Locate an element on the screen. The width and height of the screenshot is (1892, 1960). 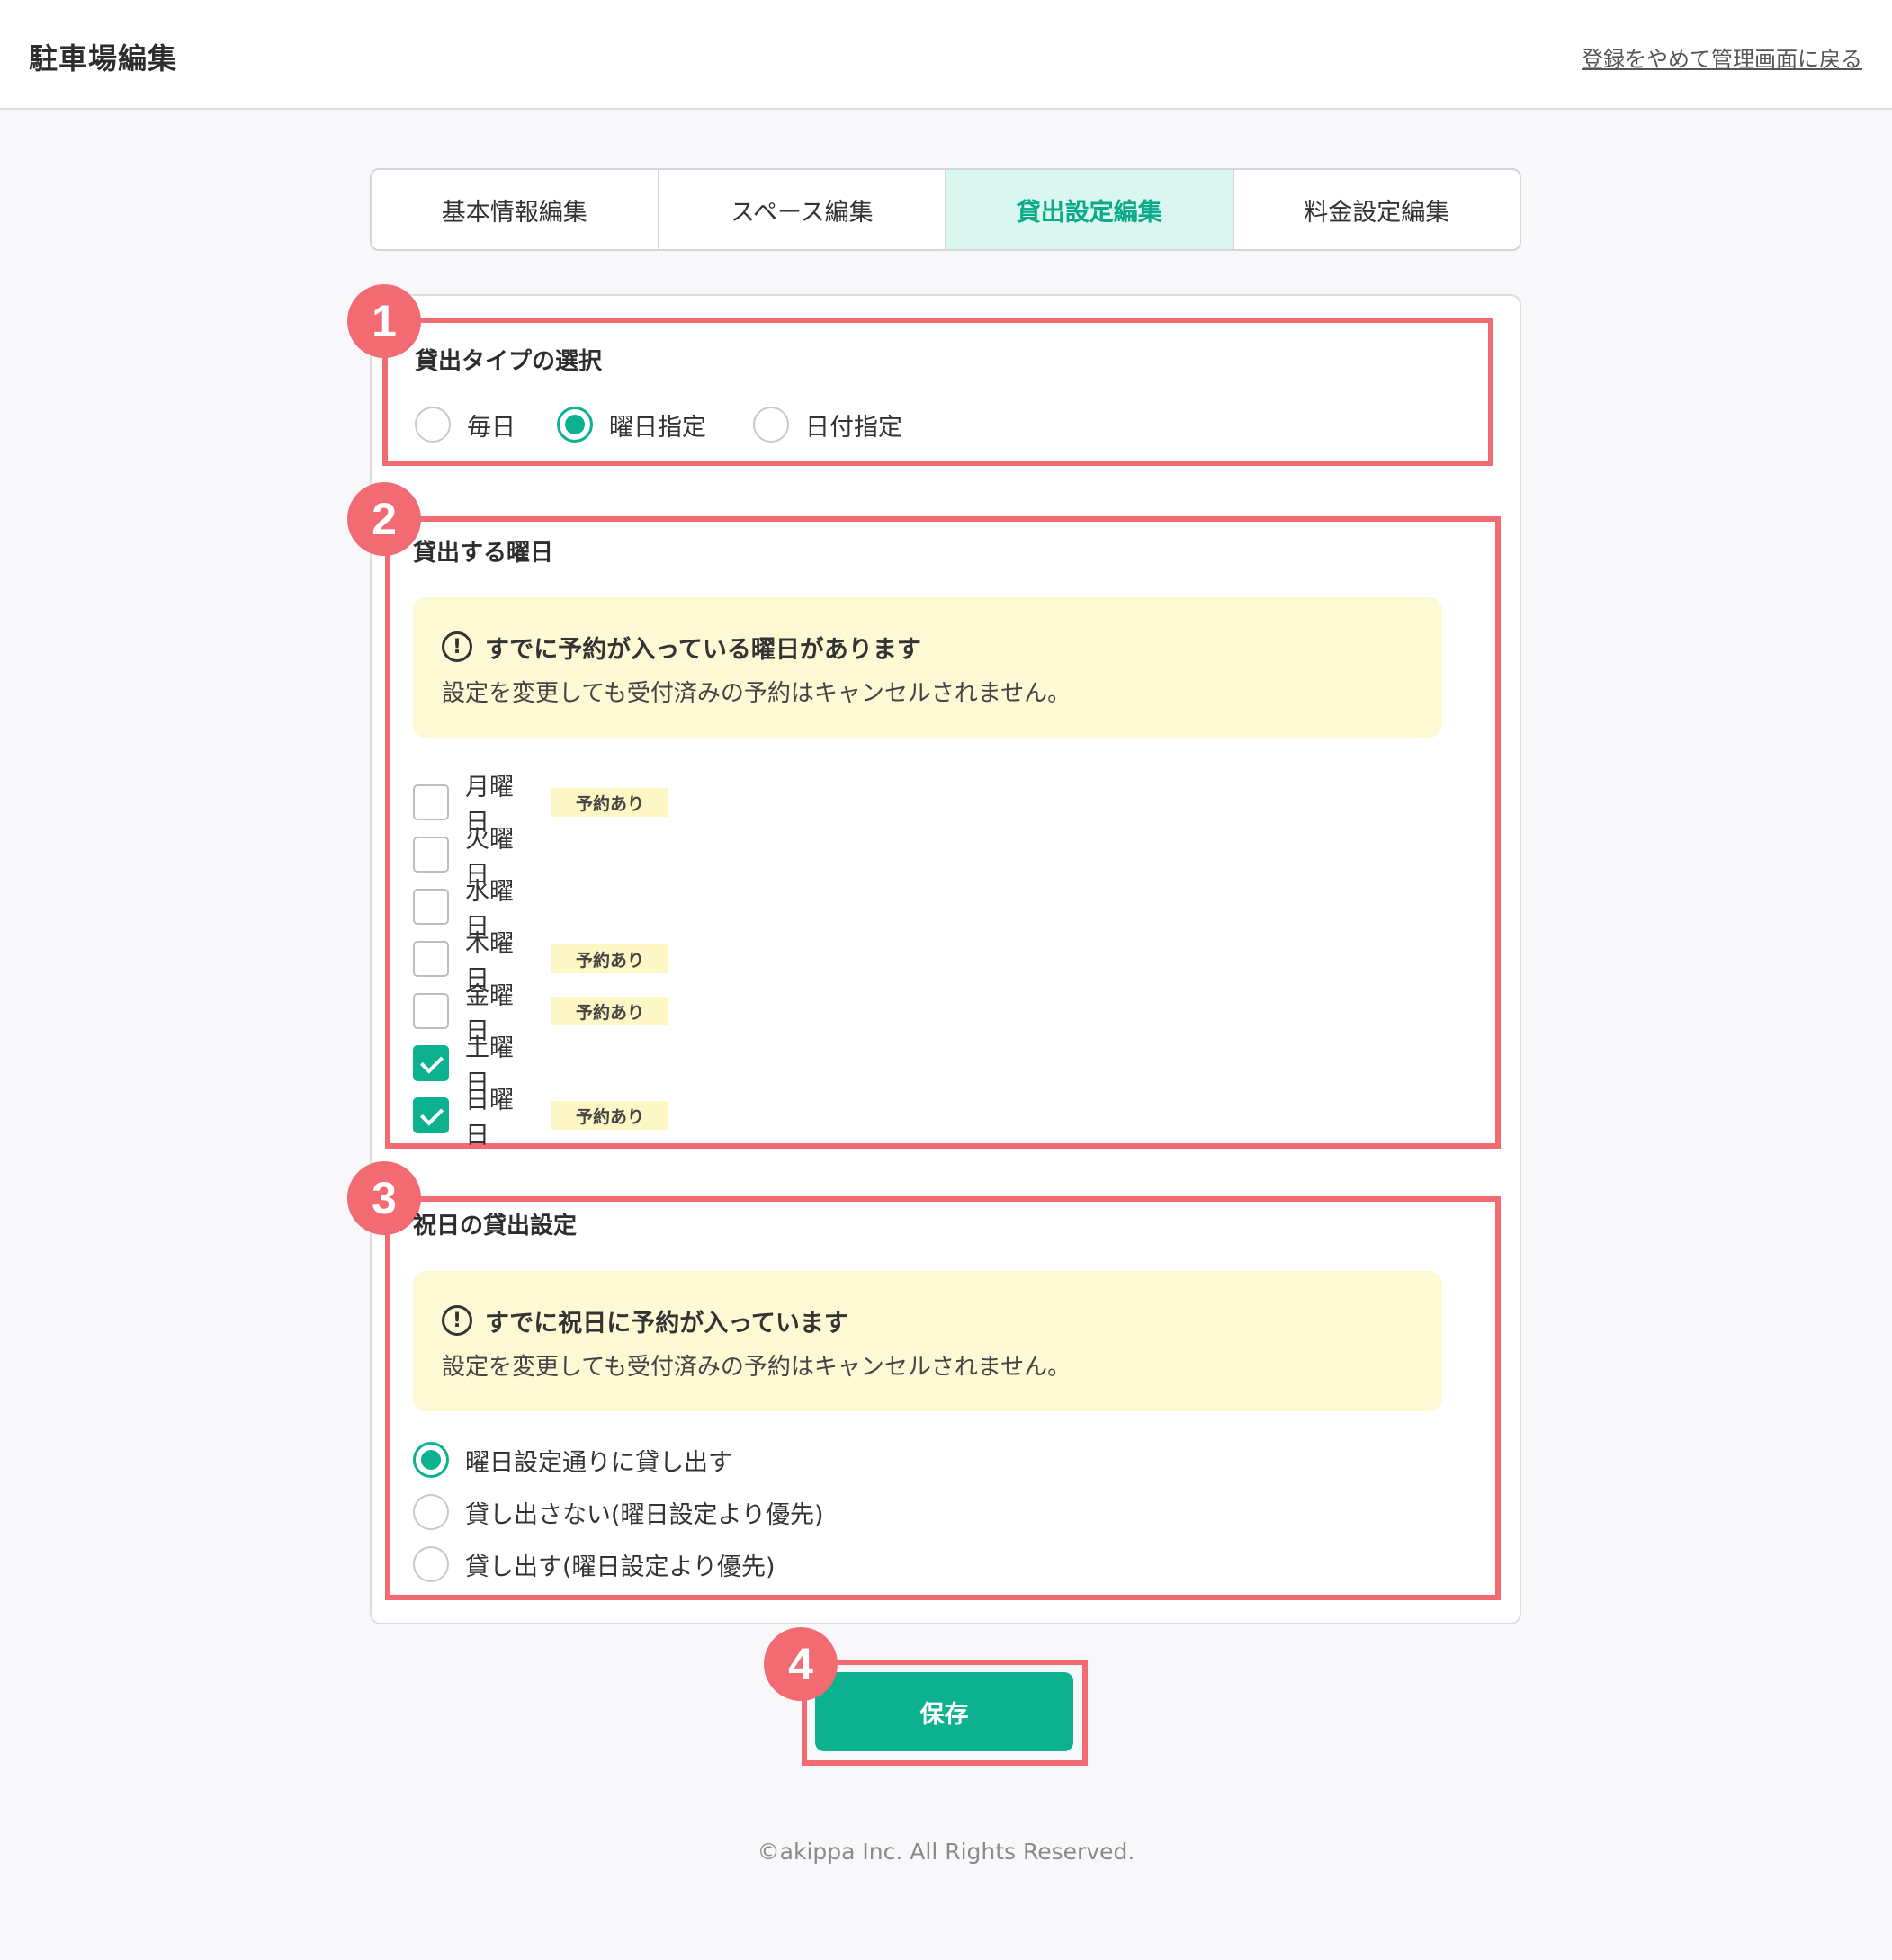
radio-label: 曜日設定通りに貸し出す is located at coordinates (599, 1462).